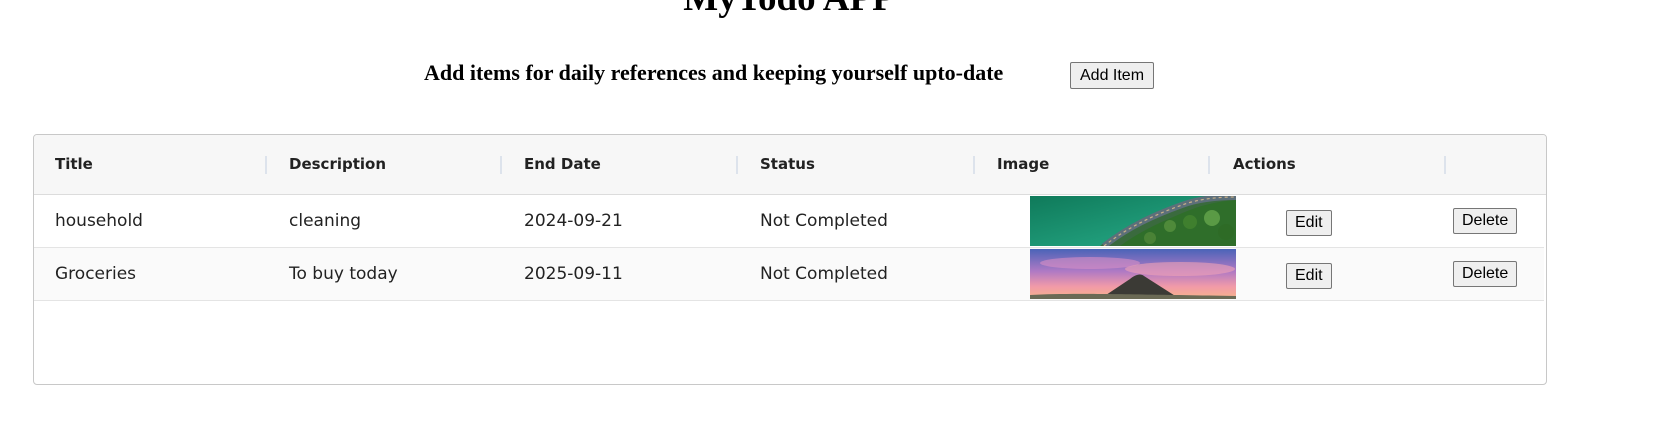 This screenshot has height=442, width=1657. I want to click on cell-end-date: 2025-09-11, so click(573, 274).